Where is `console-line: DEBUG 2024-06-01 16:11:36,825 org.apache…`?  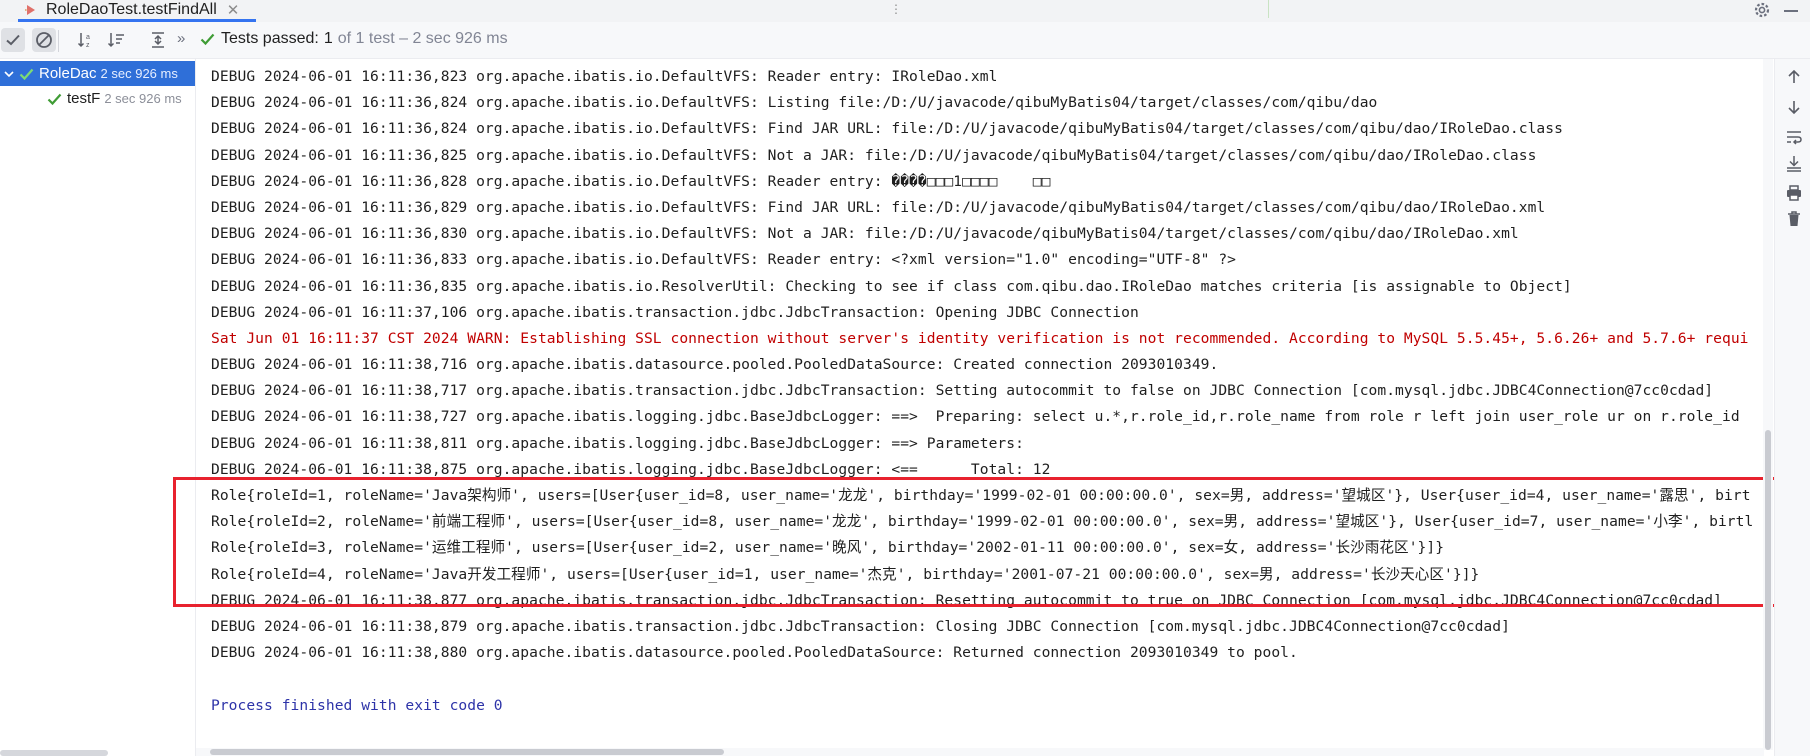
console-line: DEBUG 2024-06-01 16:11:36,825 org.apache… is located at coordinates (874, 155).